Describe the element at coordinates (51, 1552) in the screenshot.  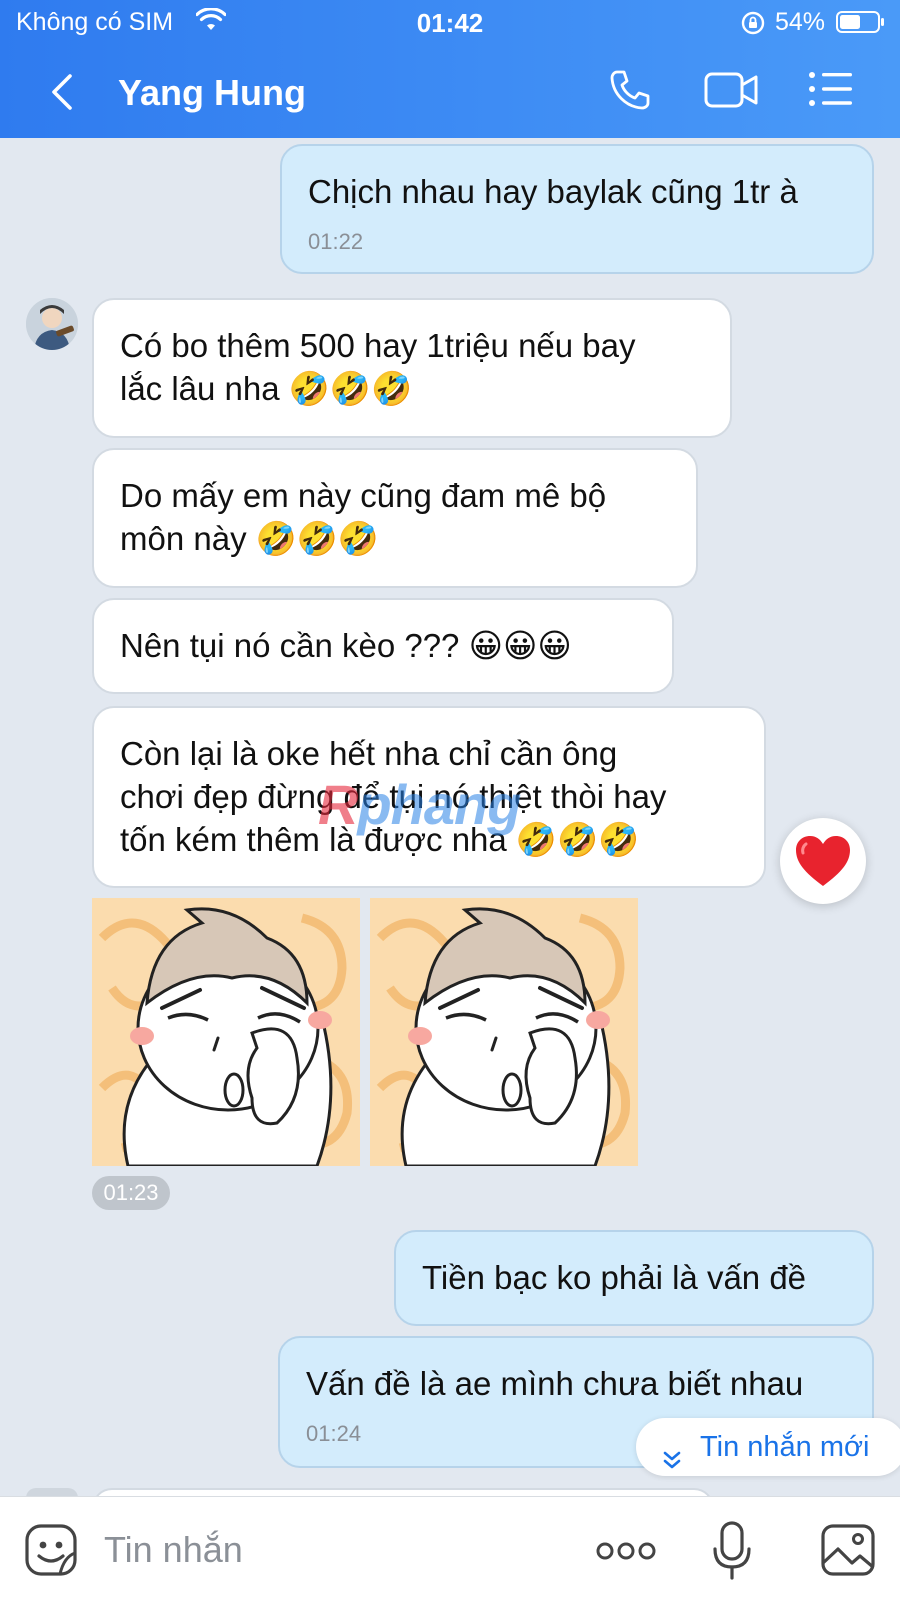
I see `emoji-icon` at that location.